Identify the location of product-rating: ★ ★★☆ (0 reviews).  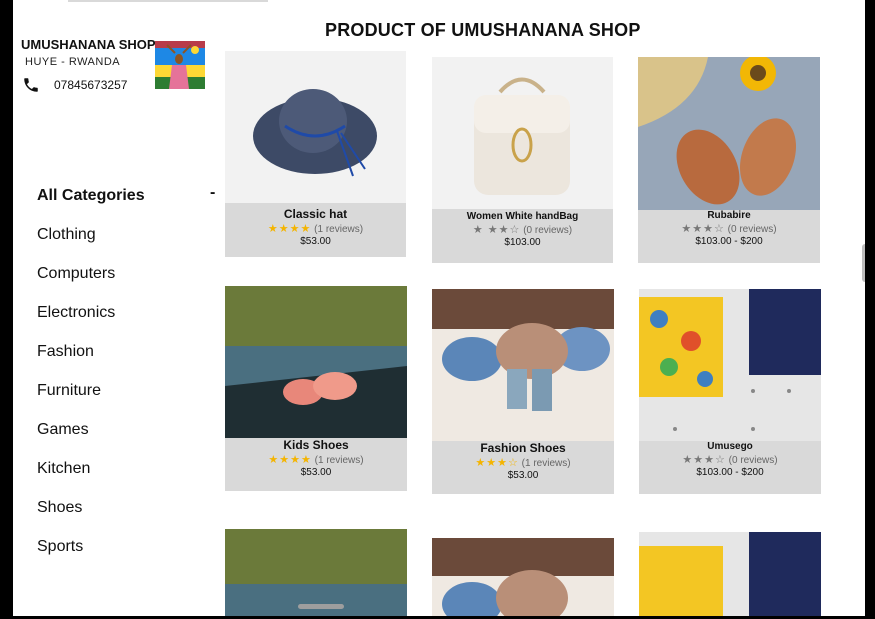
(522, 229).